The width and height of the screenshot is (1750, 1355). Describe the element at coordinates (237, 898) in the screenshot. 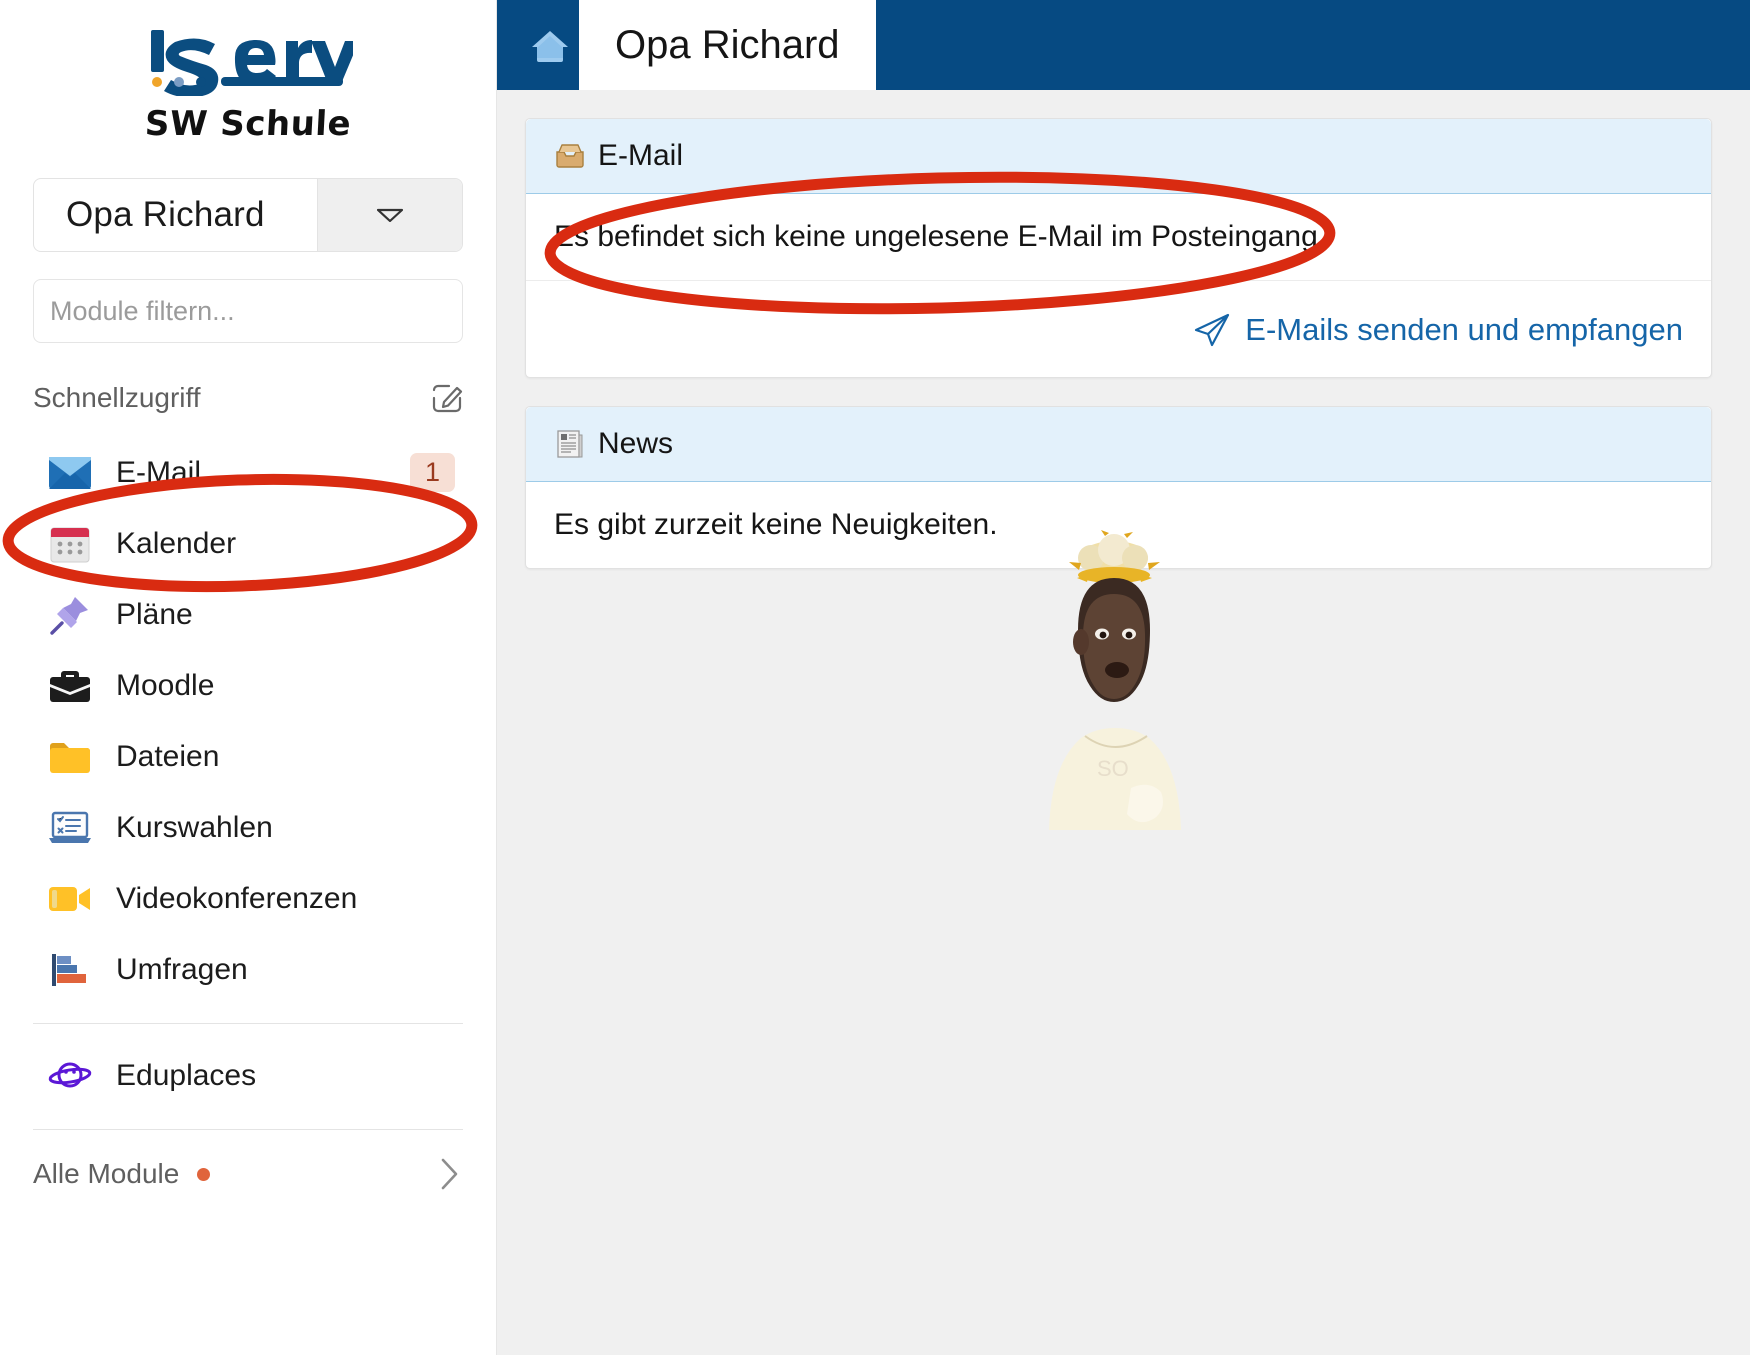

I see `sidebar-item-label: Videokonferenzen` at that location.